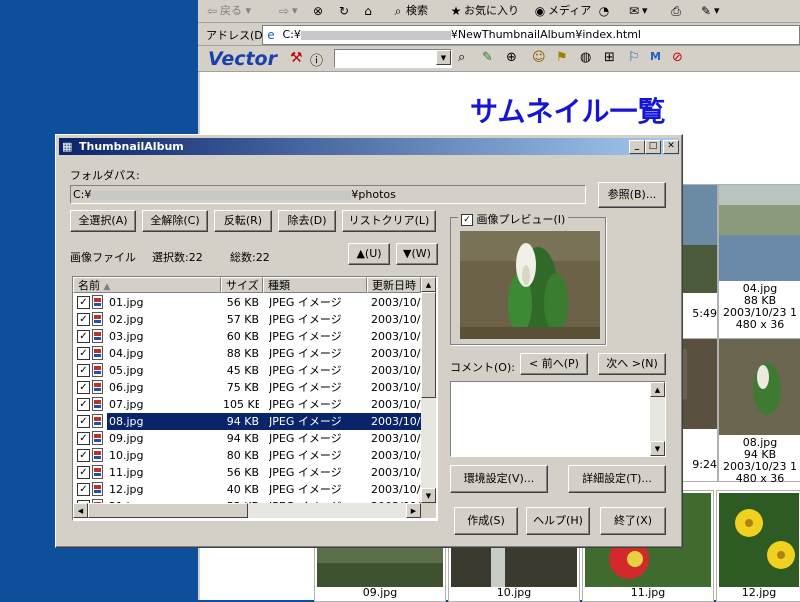 Image resolution: width=800 pixels, height=602 pixels. I want to click on print-button: ⎙, so click(676, 11).